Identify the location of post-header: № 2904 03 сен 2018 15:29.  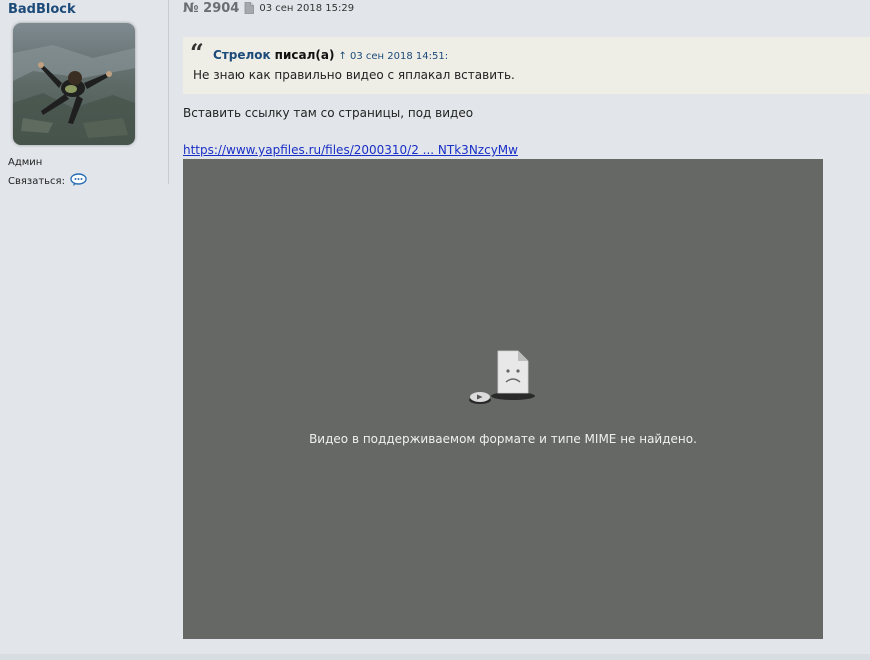
(268, 9).